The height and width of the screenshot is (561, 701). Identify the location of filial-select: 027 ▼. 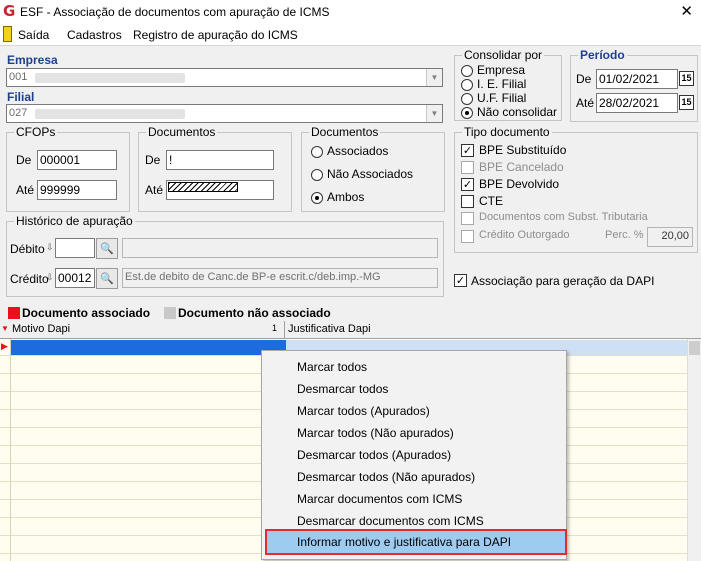
(224, 113).